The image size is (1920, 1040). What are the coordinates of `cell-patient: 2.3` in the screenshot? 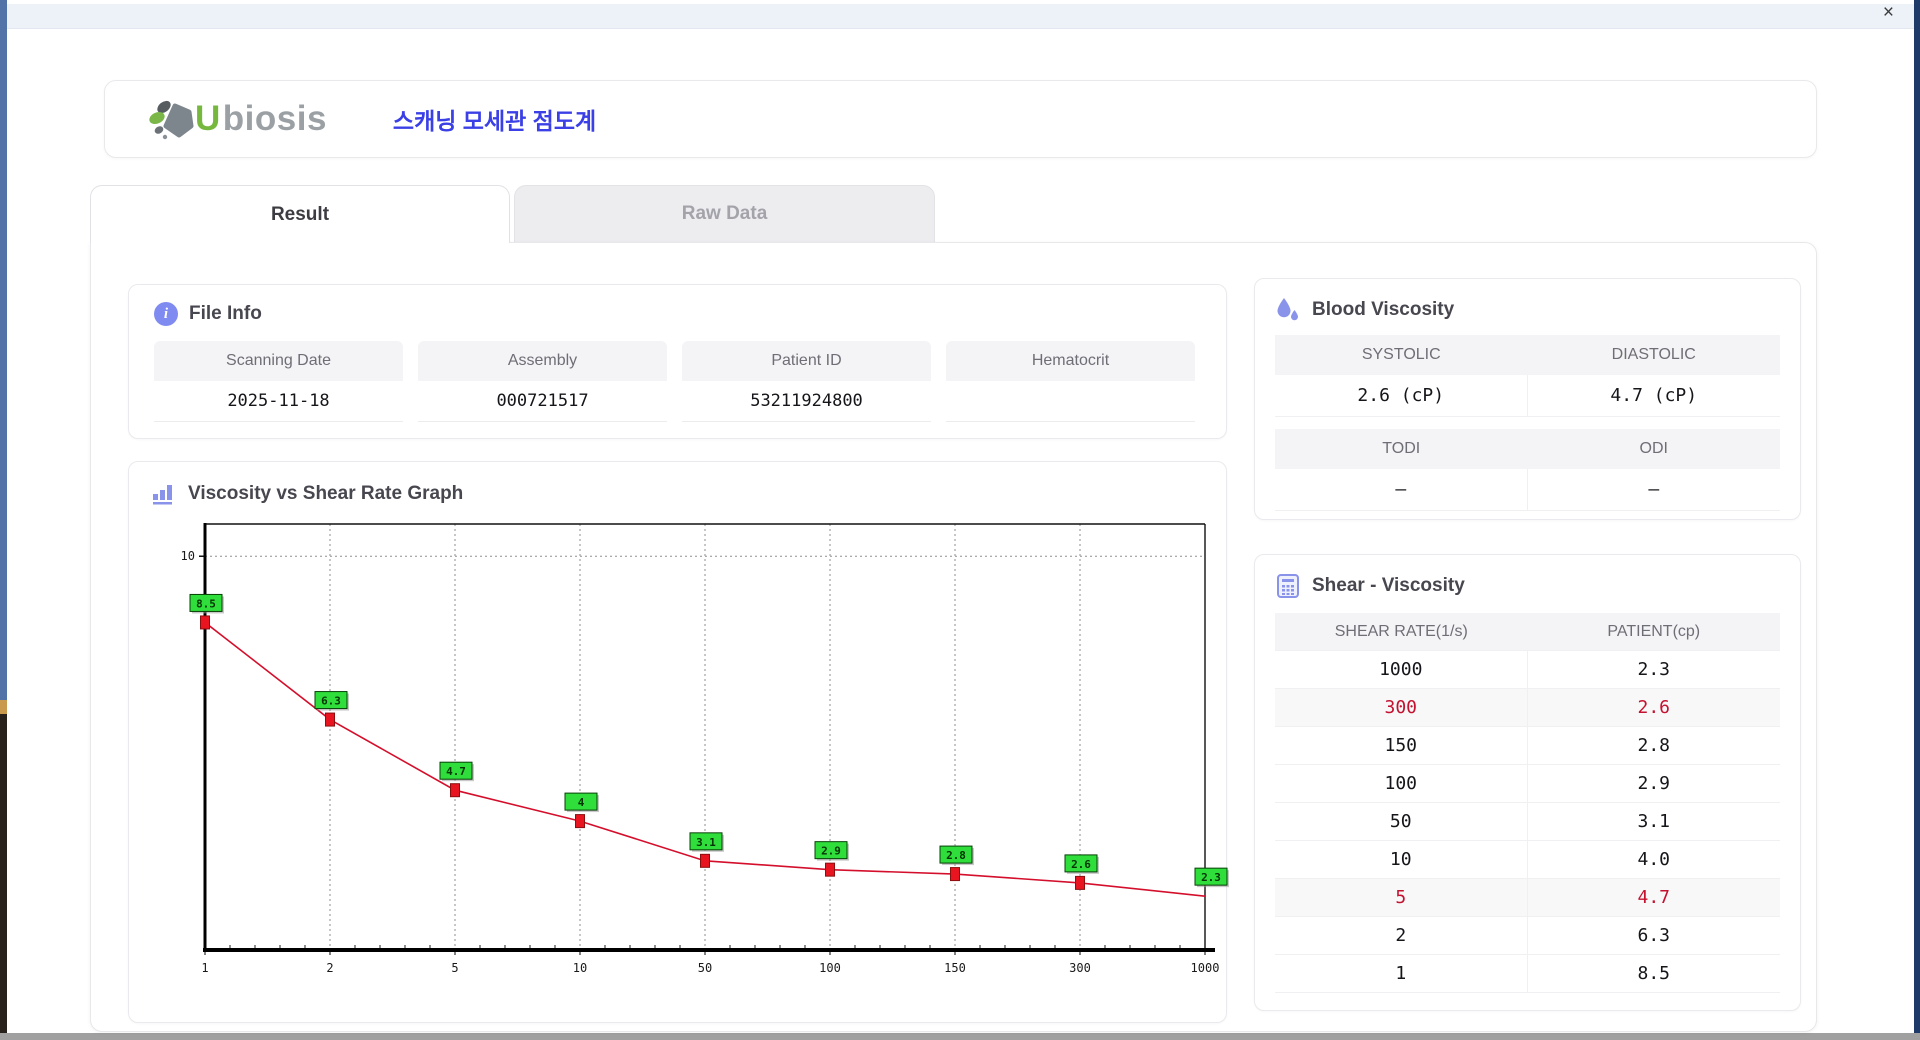 It's located at (1653, 670).